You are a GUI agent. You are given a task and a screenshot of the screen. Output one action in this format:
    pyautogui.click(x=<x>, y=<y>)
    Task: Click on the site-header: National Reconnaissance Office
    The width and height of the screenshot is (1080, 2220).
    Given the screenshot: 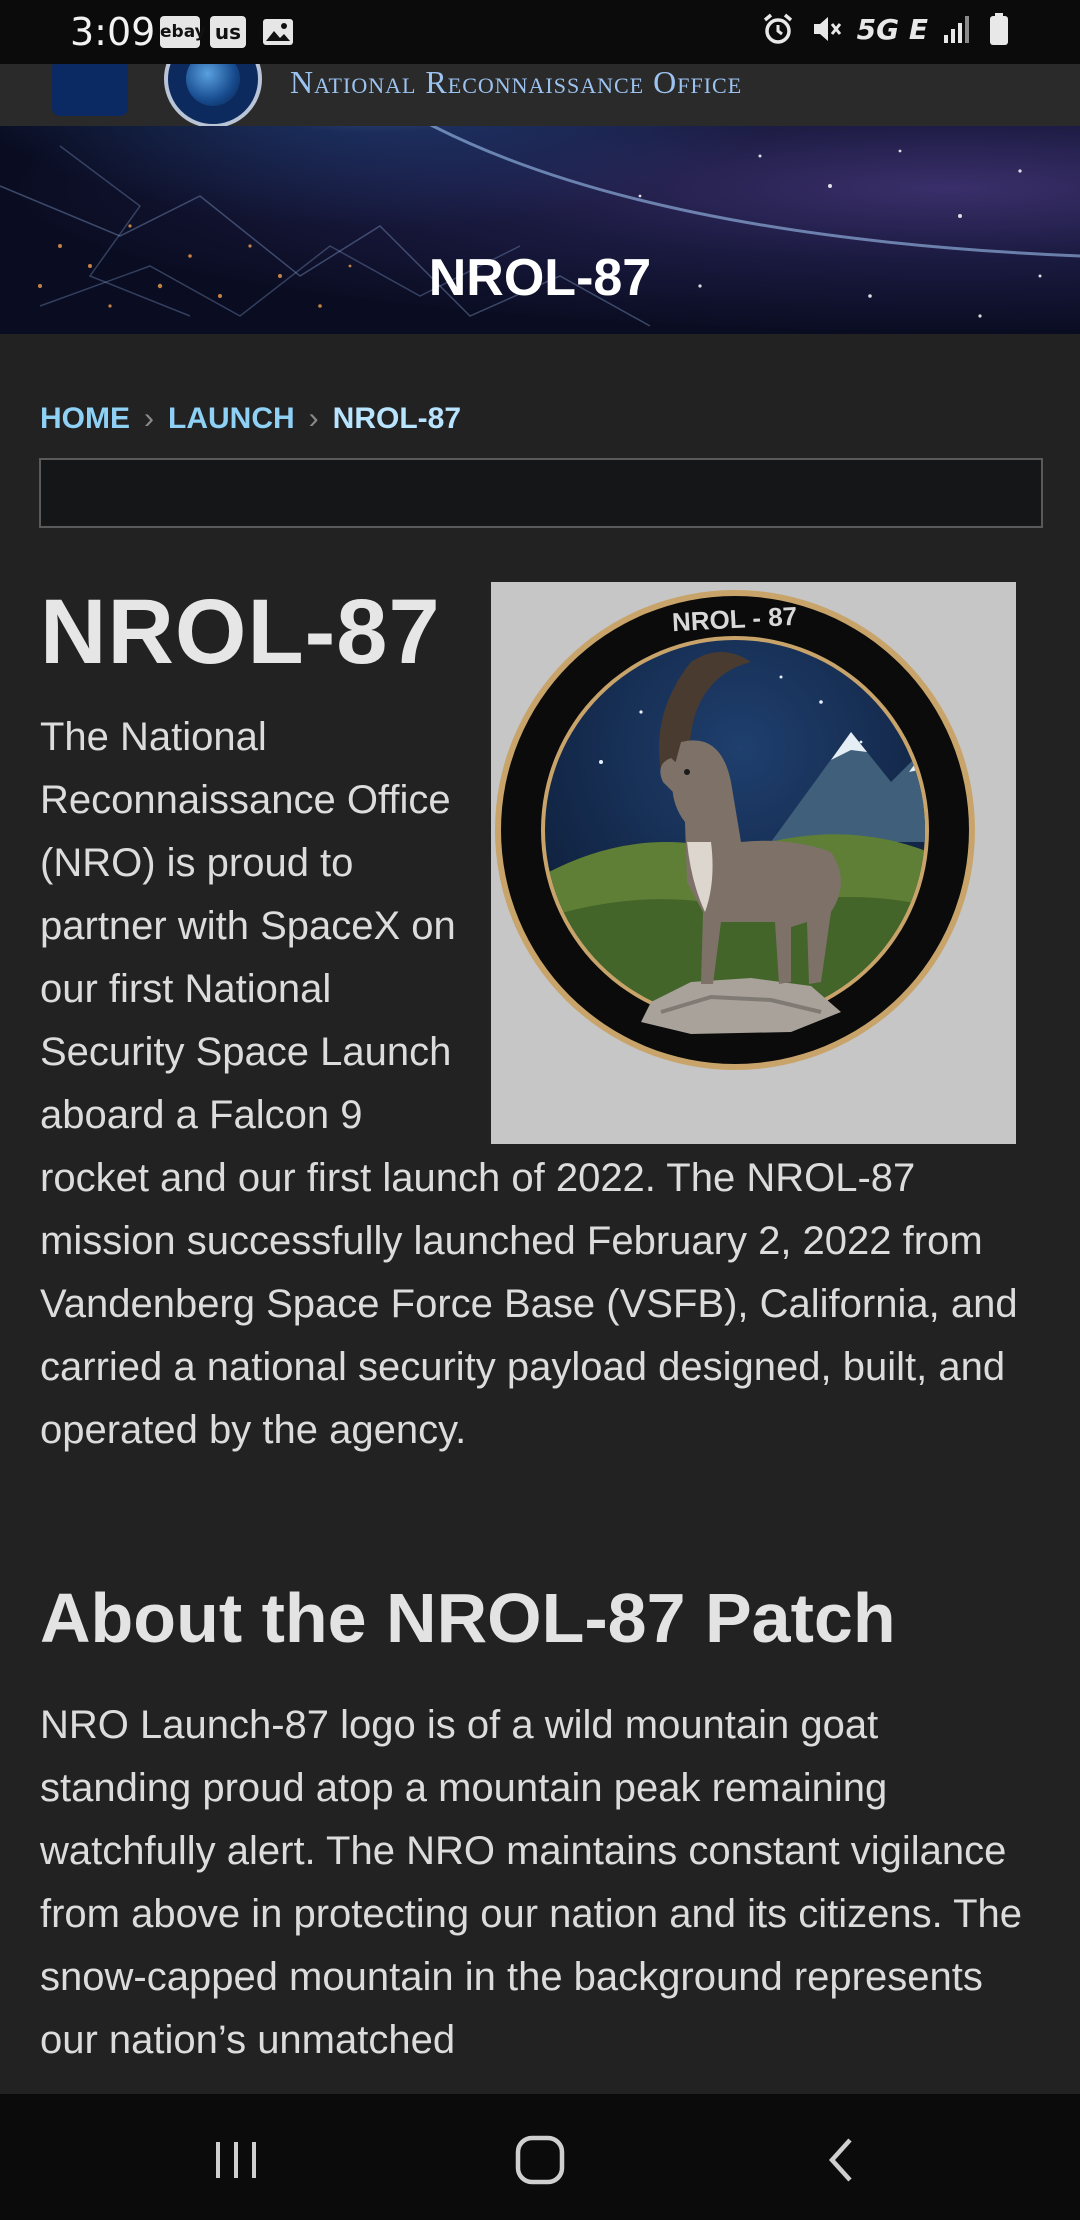 What is the action you would take?
    pyautogui.click(x=540, y=95)
    